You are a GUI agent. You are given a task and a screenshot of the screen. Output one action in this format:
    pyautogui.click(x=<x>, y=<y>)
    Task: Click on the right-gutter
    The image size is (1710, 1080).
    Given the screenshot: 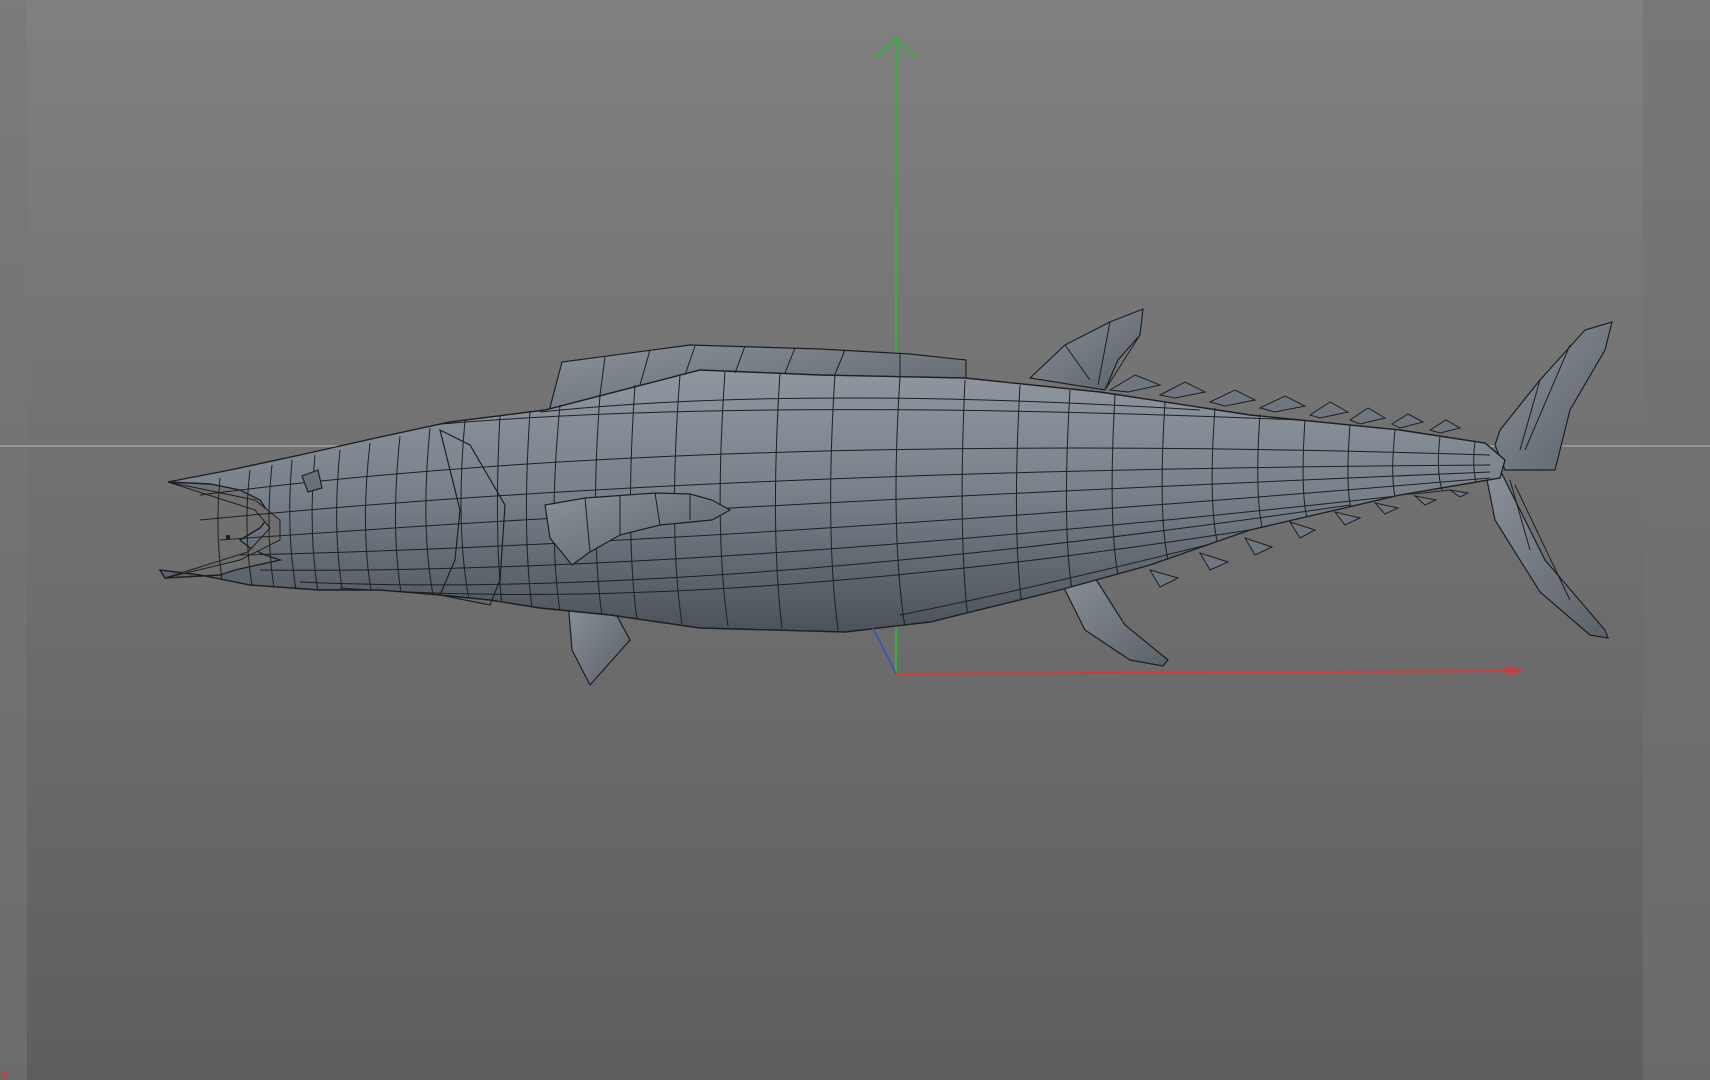 What is the action you would take?
    pyautogui.click(x=1676, y=540)
    